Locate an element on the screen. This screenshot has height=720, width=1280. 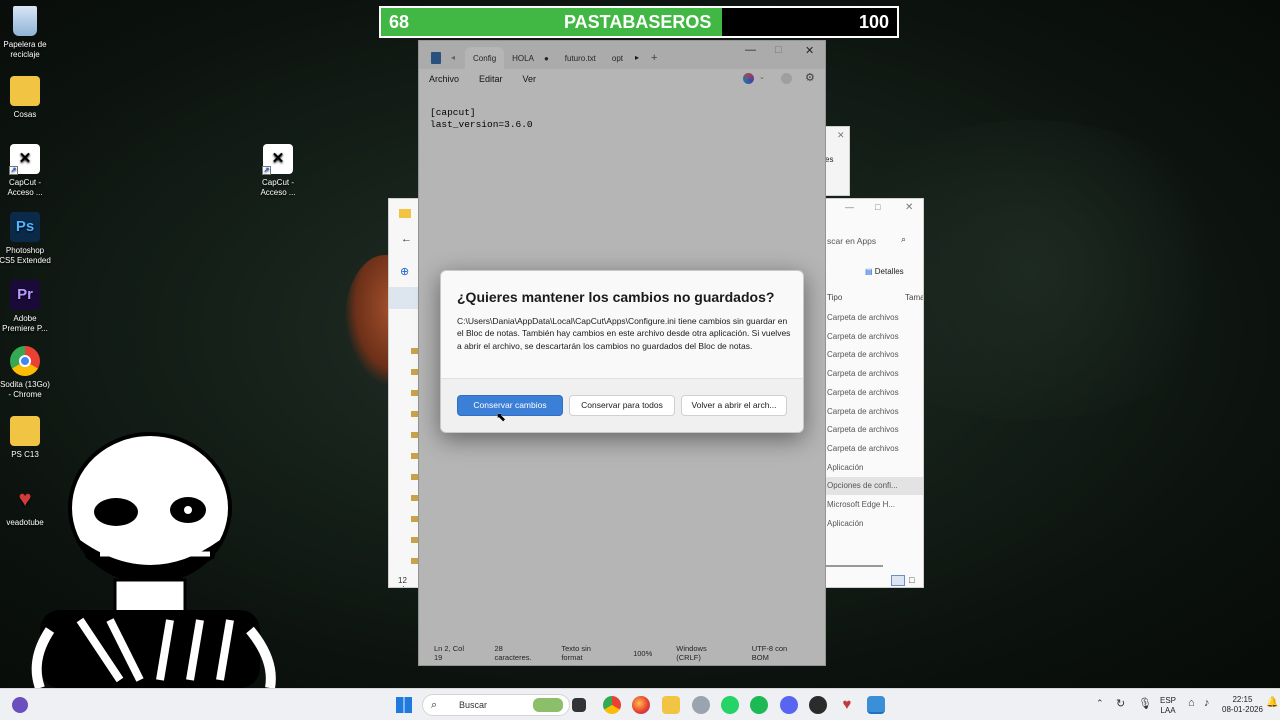
spotify-icon is located at coordinates (759, 705).